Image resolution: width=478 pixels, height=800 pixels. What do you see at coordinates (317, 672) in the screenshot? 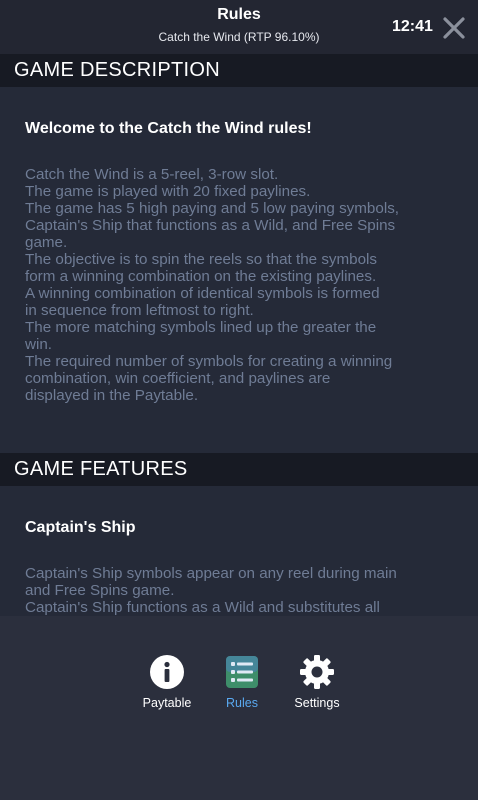
I see `gear-icon` at bounding box center [317, 672].